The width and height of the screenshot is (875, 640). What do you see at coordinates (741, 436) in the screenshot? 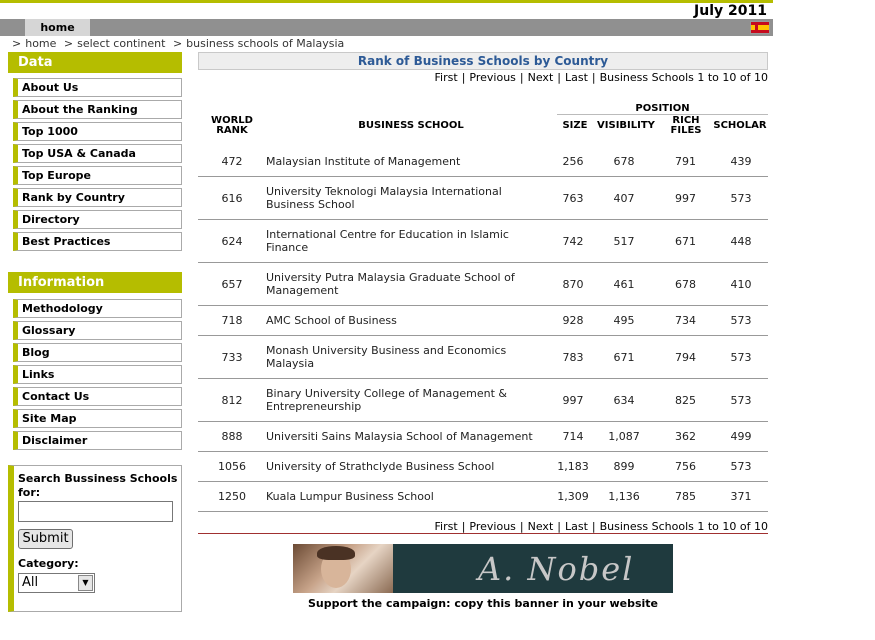
I see `cell-scholar: 499` at bounding box center [741, 436].